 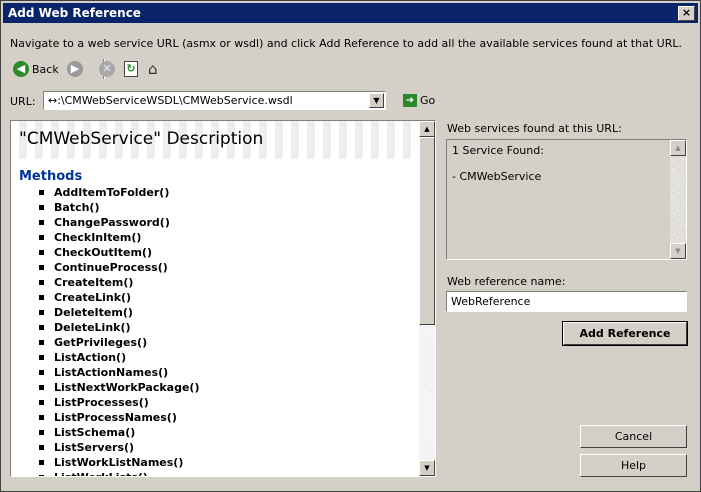 I want to click on dialog-title: Add Web Reference, so click(x=74, y=13).